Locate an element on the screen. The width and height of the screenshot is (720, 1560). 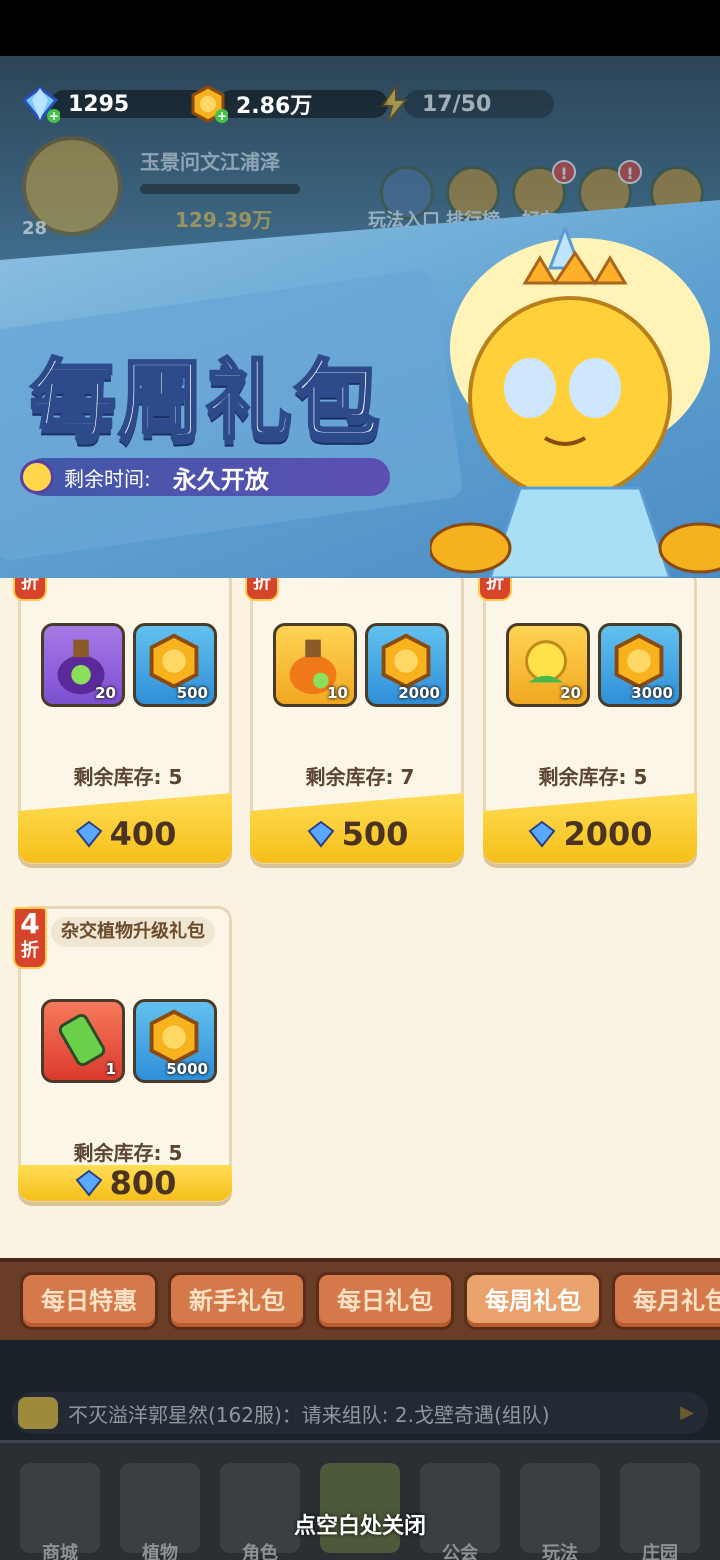
golden-flower-icon: 20 is located at coordinates (548, 665).